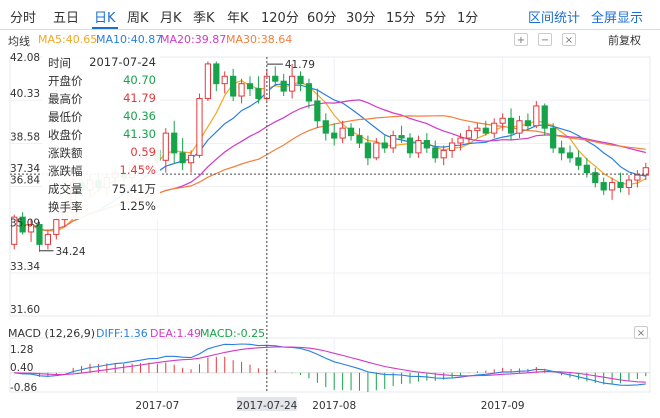  I want to click on y-tick-label: 42.08, so click(25, 58).